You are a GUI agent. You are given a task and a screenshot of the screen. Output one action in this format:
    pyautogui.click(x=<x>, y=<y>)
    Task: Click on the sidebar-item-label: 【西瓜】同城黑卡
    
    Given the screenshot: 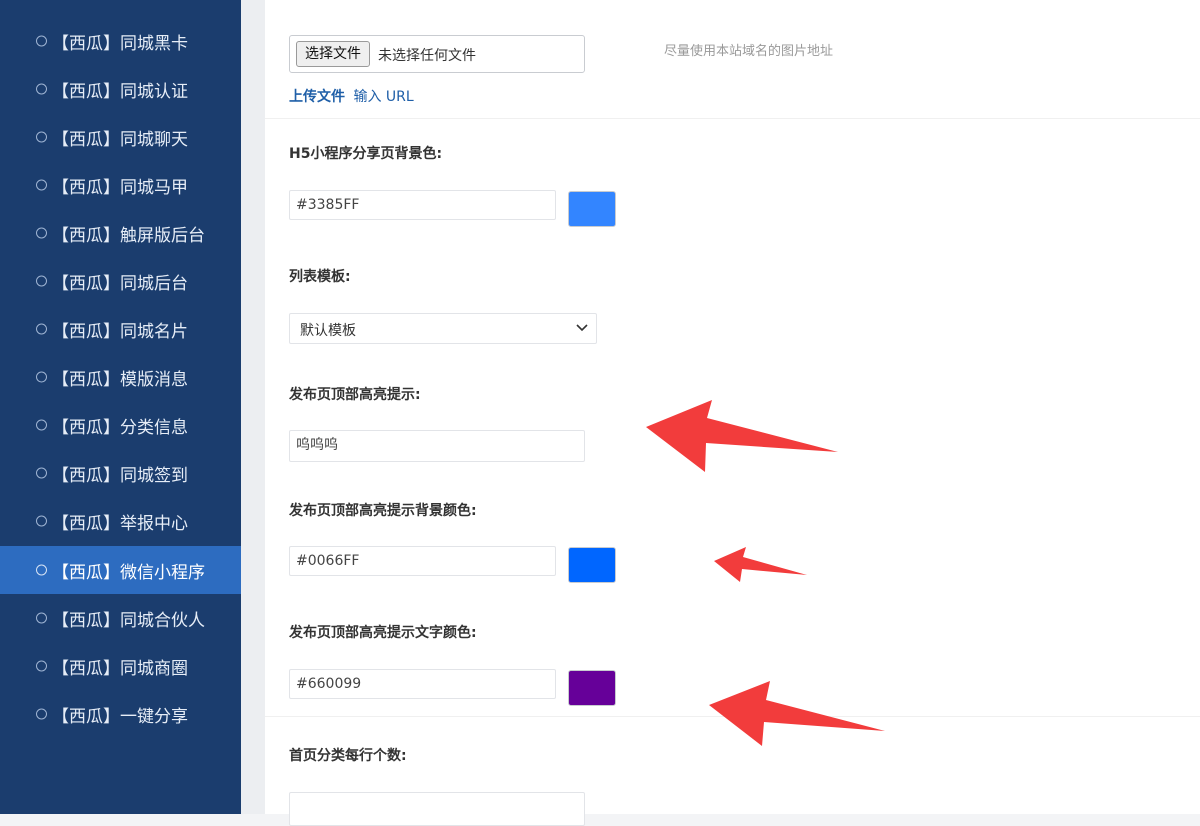 What is the action you would take?
    pyautogui.click(x=120, y=43)
    